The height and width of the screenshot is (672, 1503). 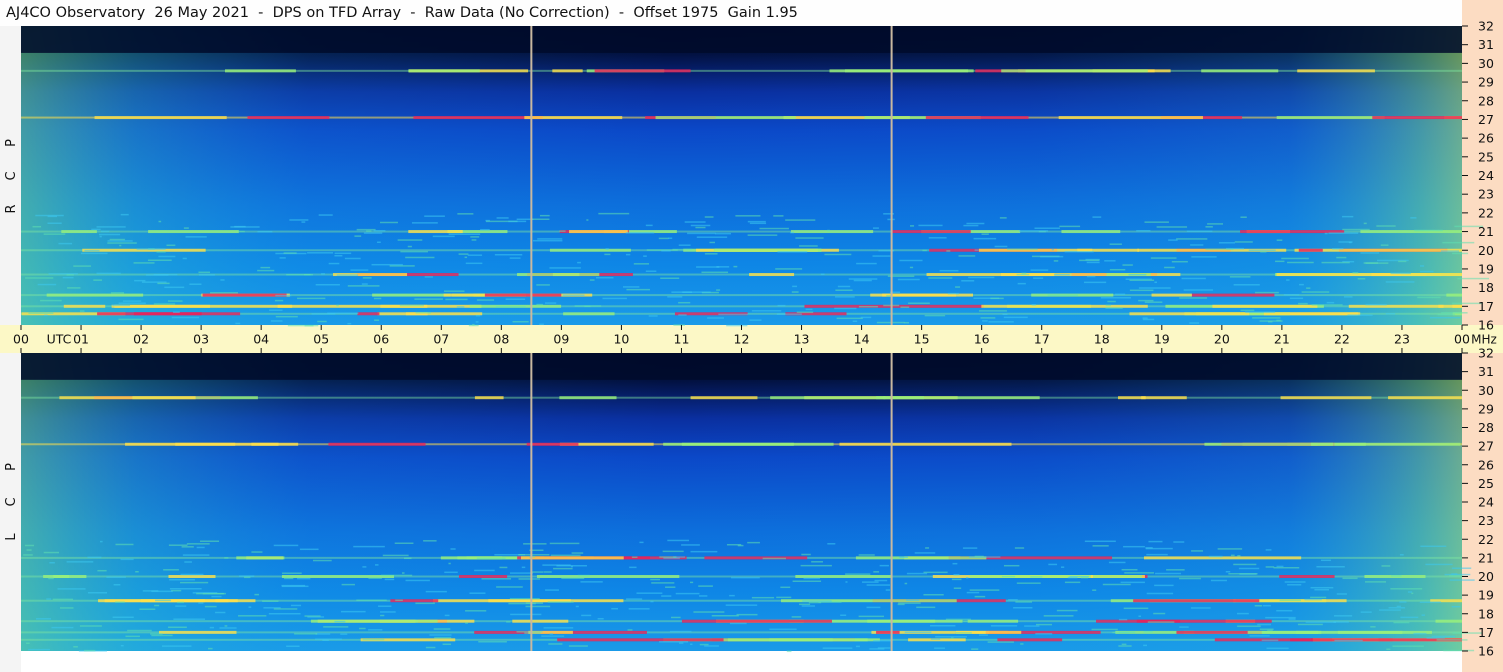 I want to click on frequency-axis-lcp: 16 17 18 19 20 21 22 23 24 25 26 27 28 29 30 31 32, so click(x=1478, y=502).